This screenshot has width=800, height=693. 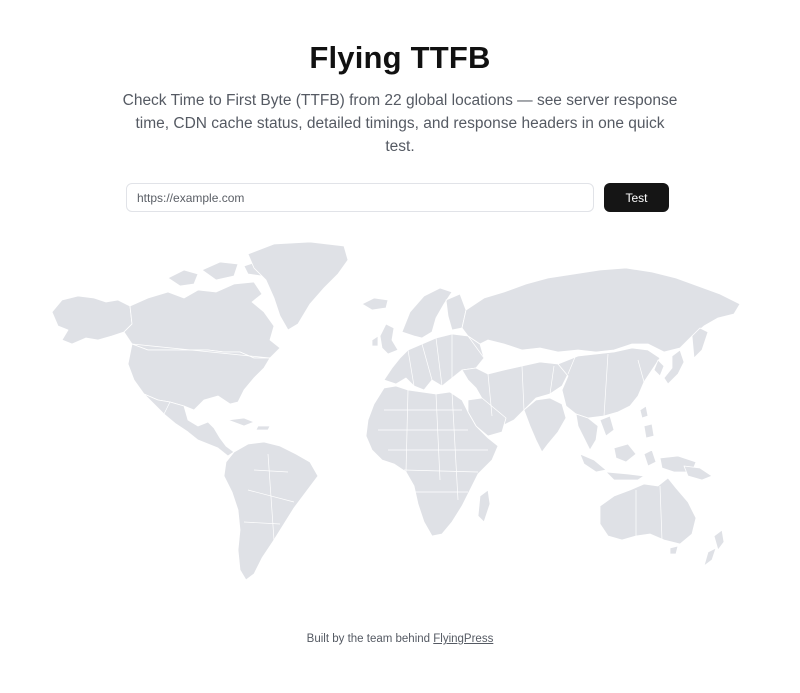 I want to click on region-japan, so click(x=669, y=367).